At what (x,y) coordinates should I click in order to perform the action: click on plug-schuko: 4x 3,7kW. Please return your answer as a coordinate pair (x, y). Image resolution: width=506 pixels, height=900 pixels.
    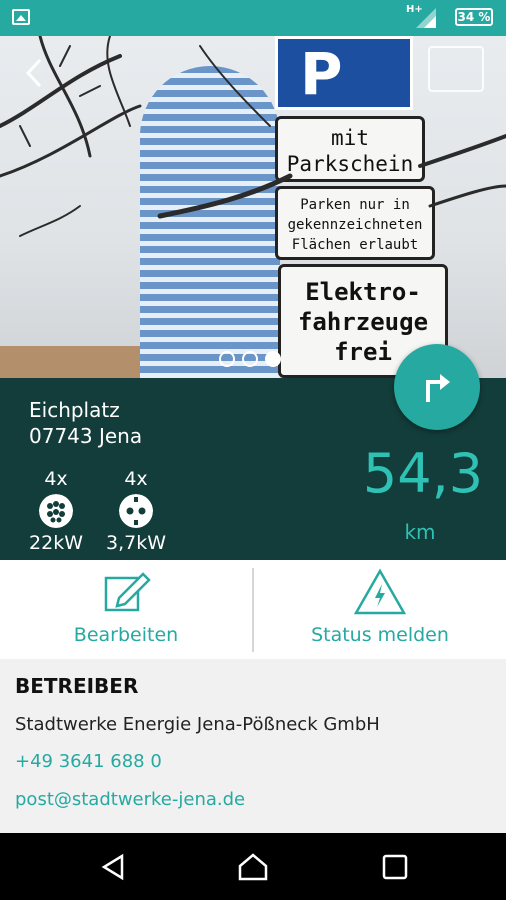
    Looking at the image, I should click on (136, 511).